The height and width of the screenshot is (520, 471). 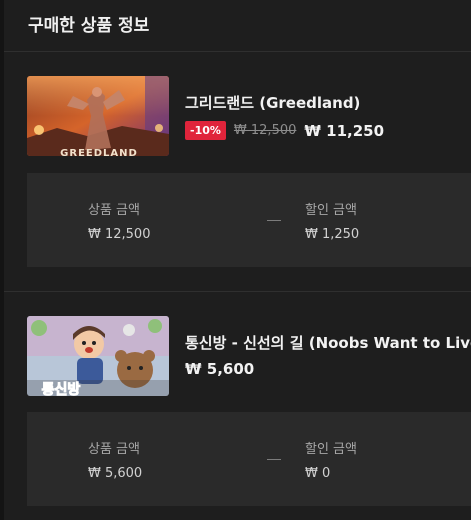 I want to click on discount-amount-value: ₩ 1,250, so click(x=332, y=234).